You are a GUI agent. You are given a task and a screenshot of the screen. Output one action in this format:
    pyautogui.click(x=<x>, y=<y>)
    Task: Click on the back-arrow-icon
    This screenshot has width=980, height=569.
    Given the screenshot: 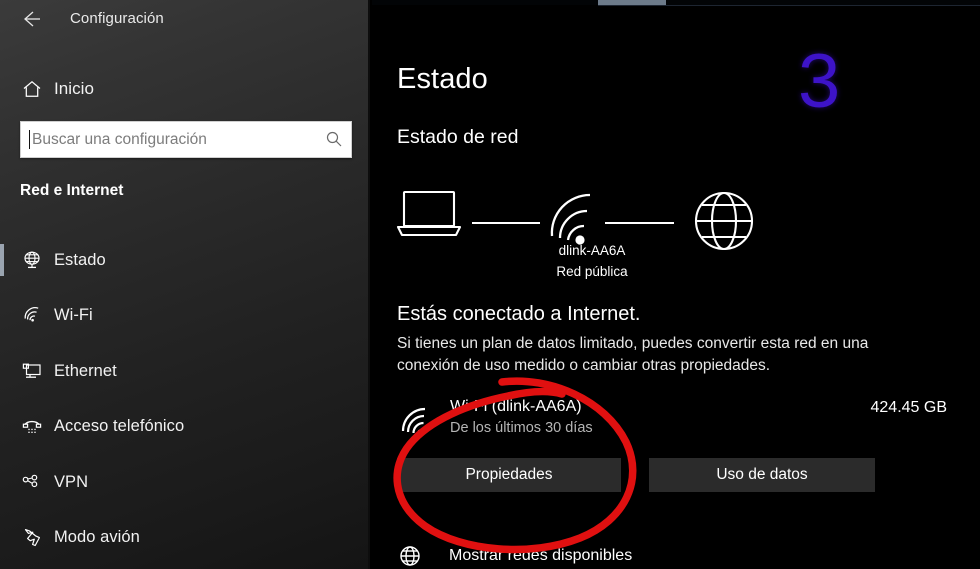 What is the action you would take?
    pyautogui.click(x=31, y=19)
    